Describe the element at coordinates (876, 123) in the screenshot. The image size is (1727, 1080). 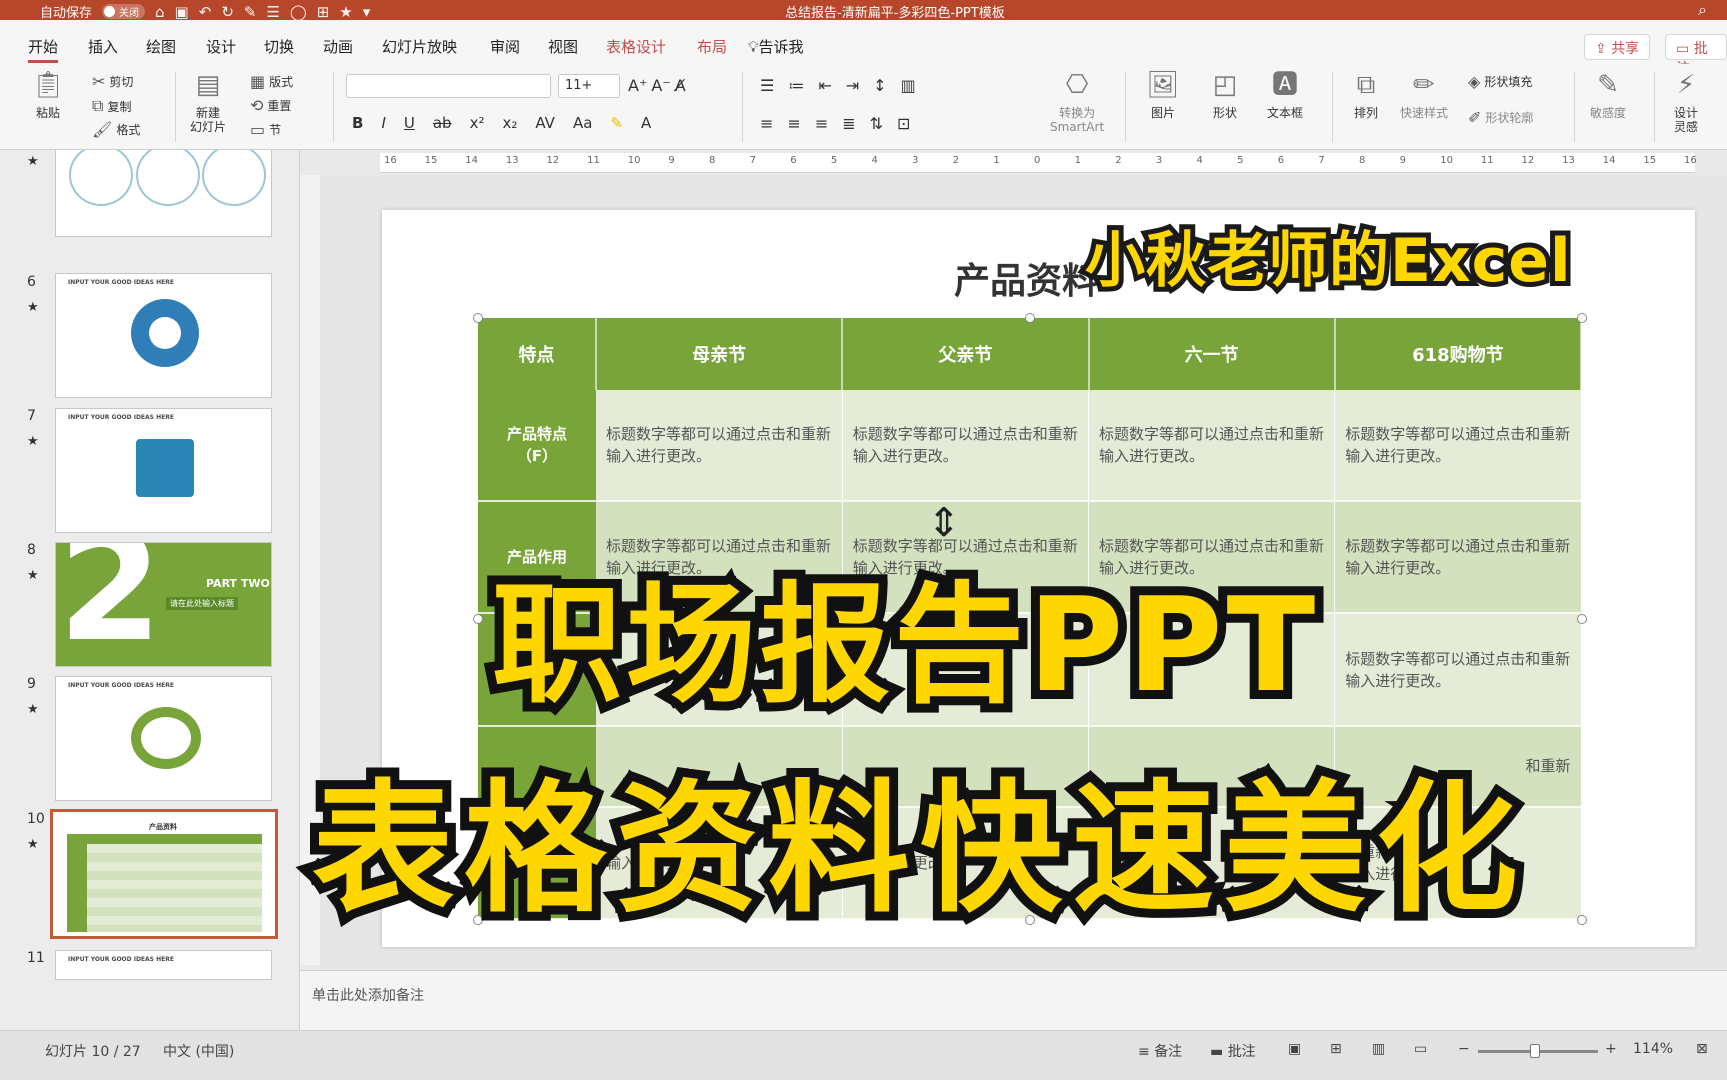
I see `text-direction-icon: ⇅` at that location.